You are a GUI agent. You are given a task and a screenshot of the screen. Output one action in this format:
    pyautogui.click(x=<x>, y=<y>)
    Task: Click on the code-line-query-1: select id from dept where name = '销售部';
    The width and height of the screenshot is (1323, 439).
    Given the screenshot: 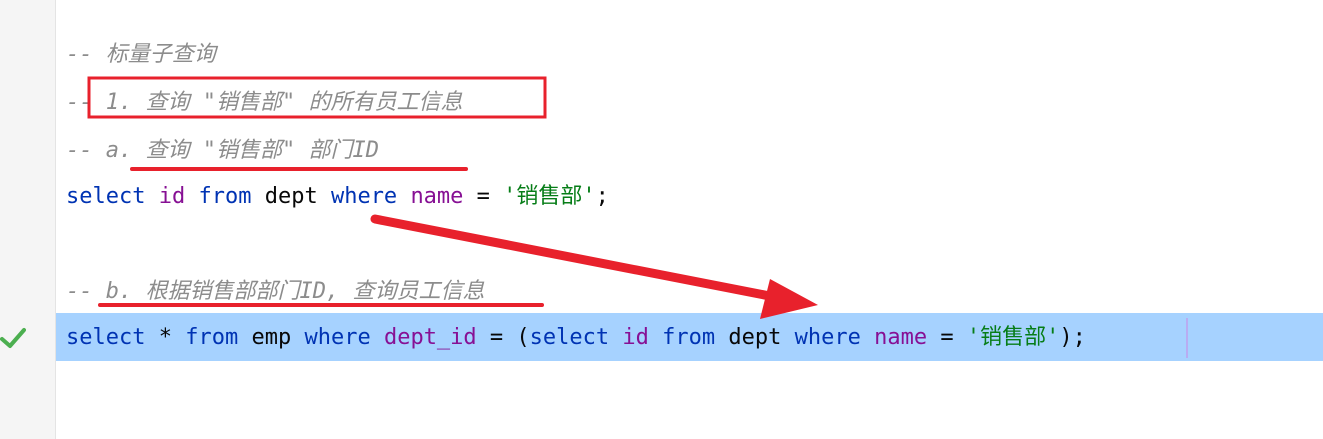 What is the action you would take?
    pyautogui.click(x=337, y=197)
    